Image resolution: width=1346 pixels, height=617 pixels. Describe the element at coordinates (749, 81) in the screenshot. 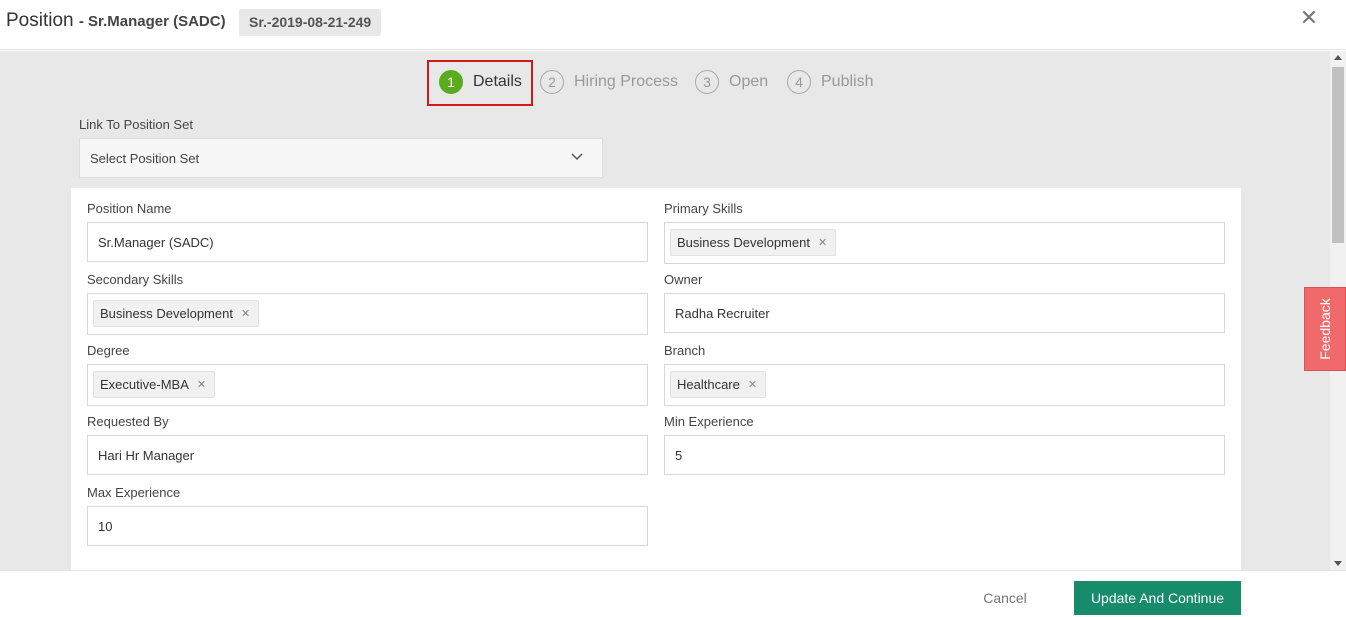

I see `step-label: Open` at that location.